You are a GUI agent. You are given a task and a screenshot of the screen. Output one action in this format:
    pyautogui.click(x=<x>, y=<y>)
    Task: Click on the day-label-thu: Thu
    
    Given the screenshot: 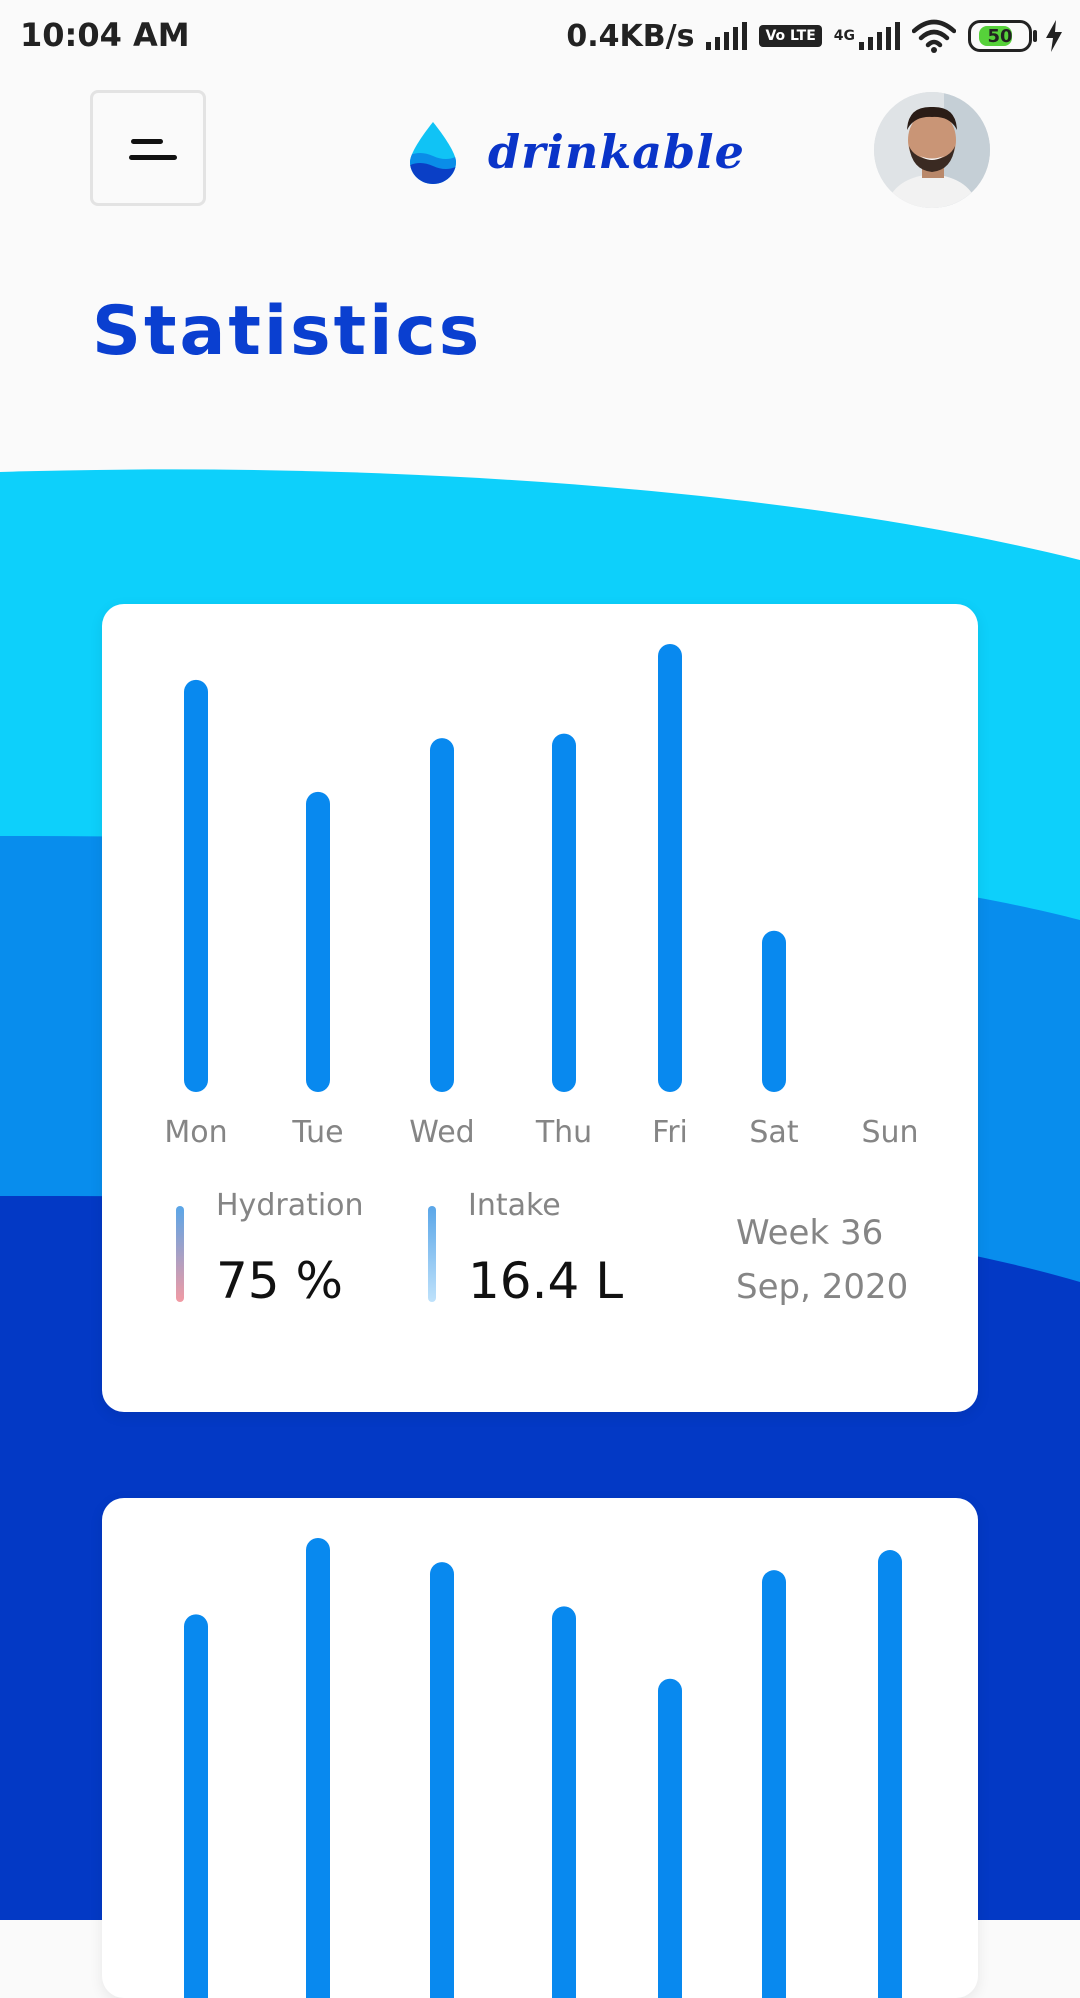 What is the action you would take?
    pyautogui.click(x=564, y=1132)
    